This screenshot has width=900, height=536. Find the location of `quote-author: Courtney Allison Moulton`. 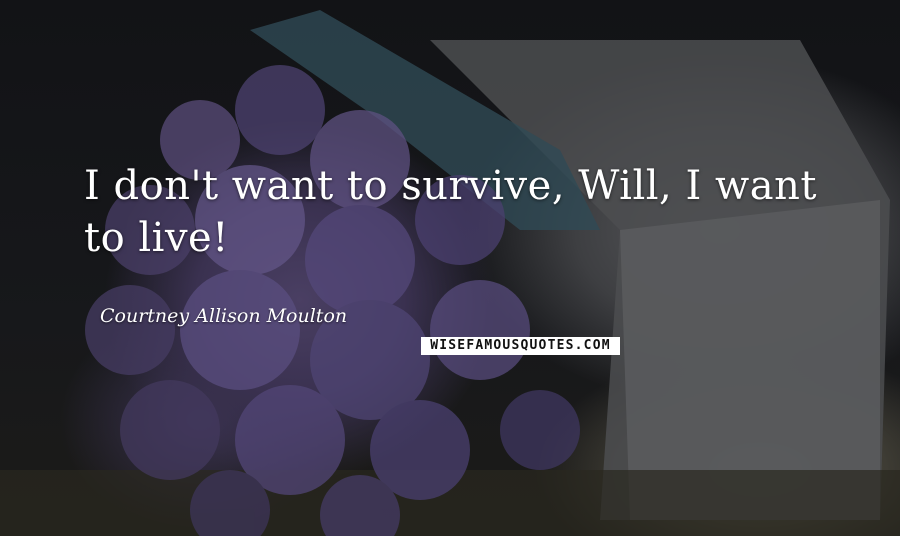

quote-author: Courtney Allison Moulton is located at coordinates (224, 316).